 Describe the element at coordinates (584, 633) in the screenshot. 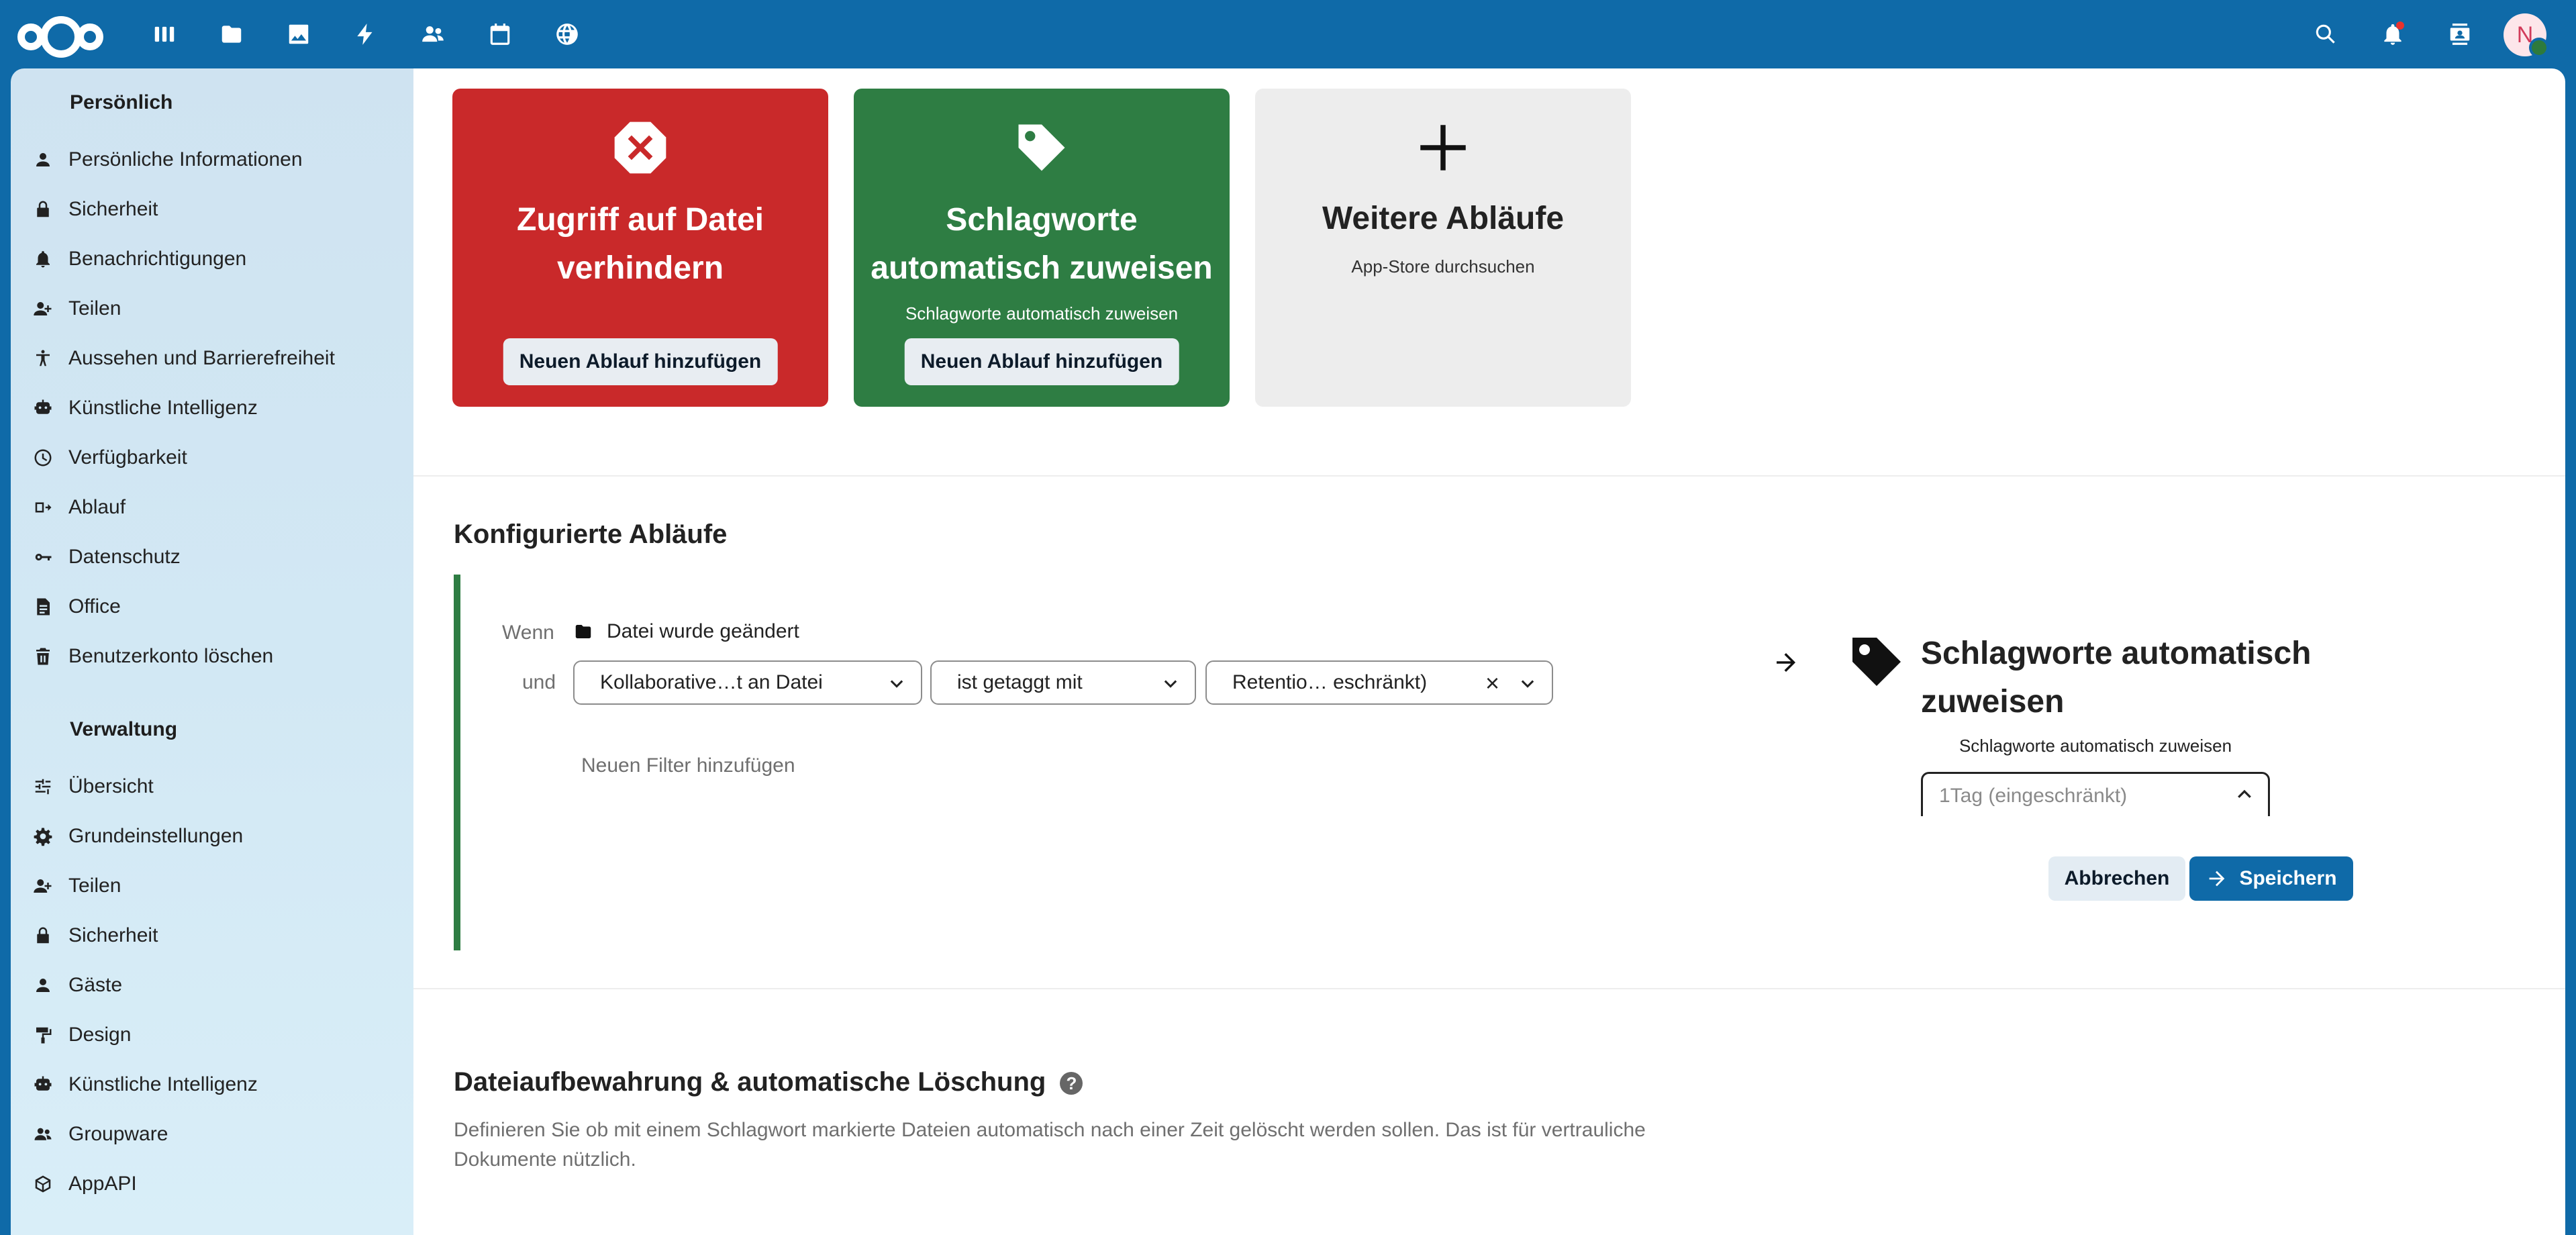

I see `folder-icon` at that location.